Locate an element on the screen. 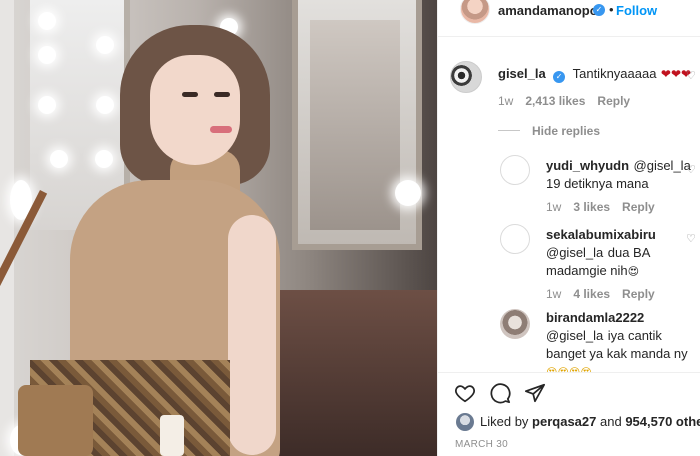  reply-username: yudi_whyudn is located at coordinates (587, 165).